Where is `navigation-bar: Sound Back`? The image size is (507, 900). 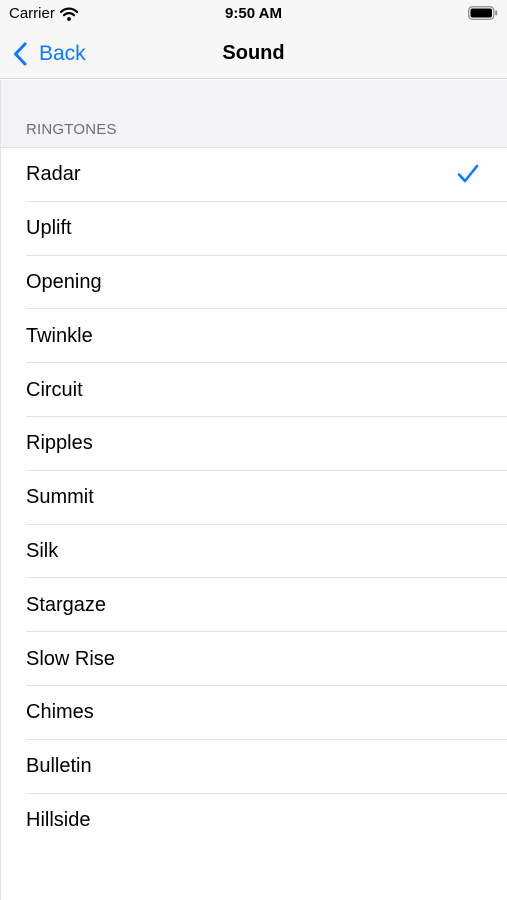 navigation-bar: Sound Back is located at coordinates (253, 53).